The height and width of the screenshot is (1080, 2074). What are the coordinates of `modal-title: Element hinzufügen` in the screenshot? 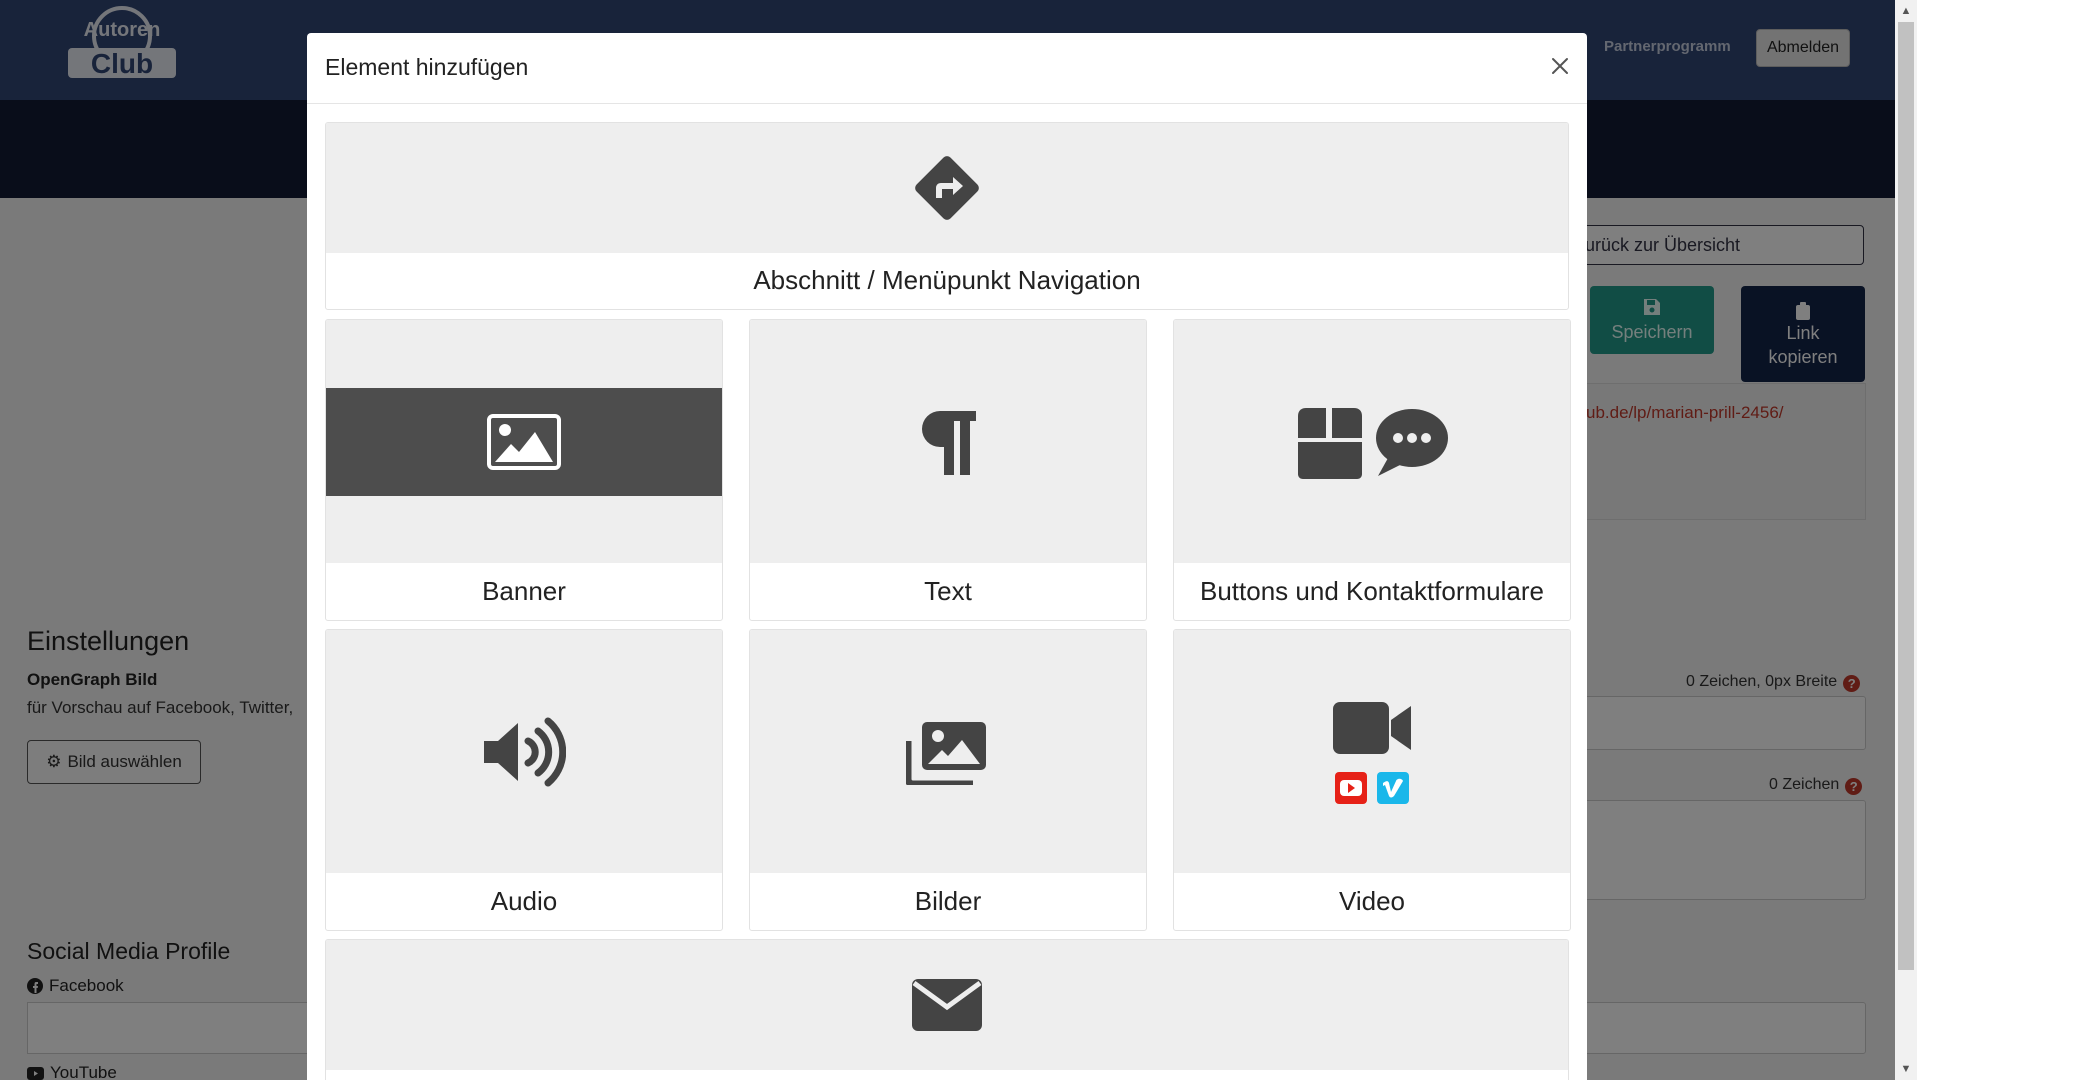 It's located at (427, 67).